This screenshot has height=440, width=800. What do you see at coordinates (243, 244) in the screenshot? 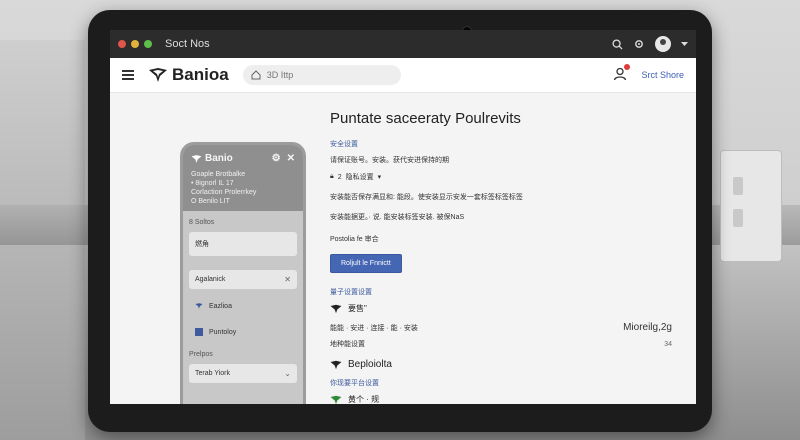
I see `phone-item: 燃角` at bounding box center [243, 244].